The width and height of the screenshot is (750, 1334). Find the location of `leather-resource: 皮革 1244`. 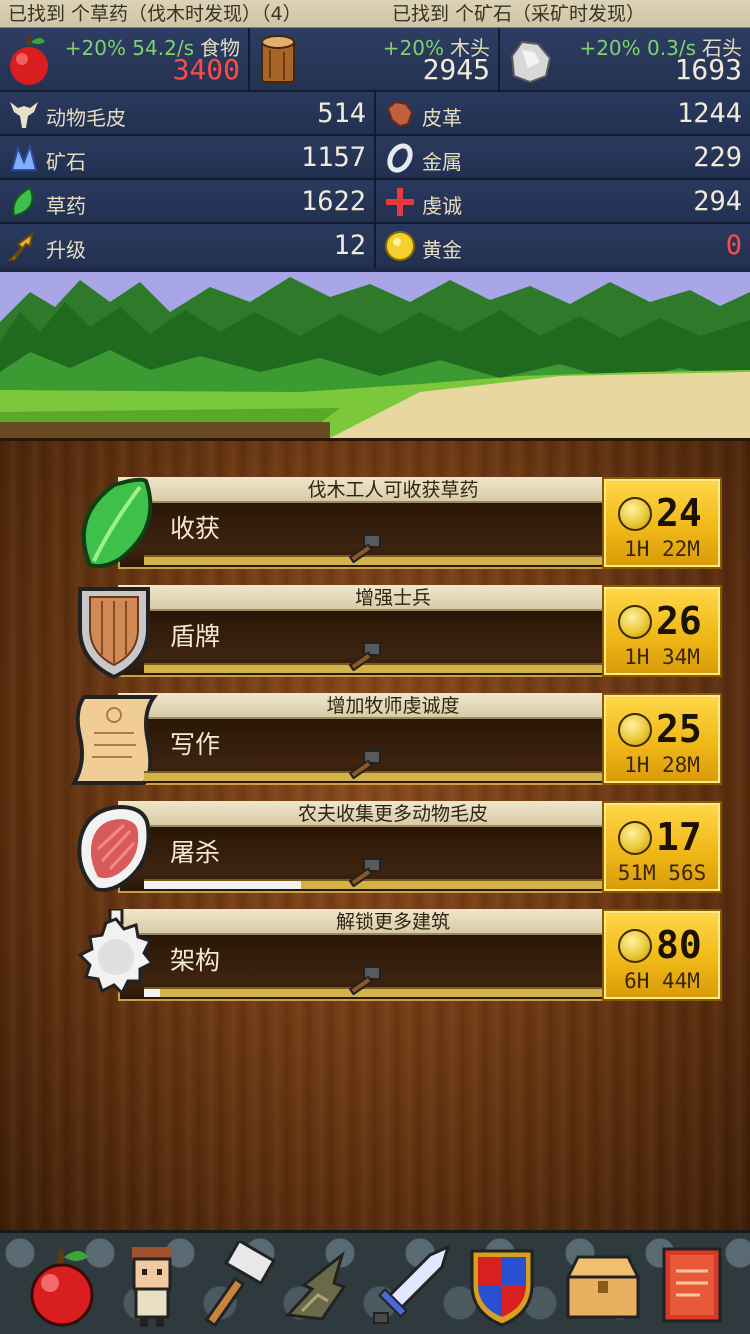

leather-resource: 皮革 1244 is located at coordinates (563, 114).